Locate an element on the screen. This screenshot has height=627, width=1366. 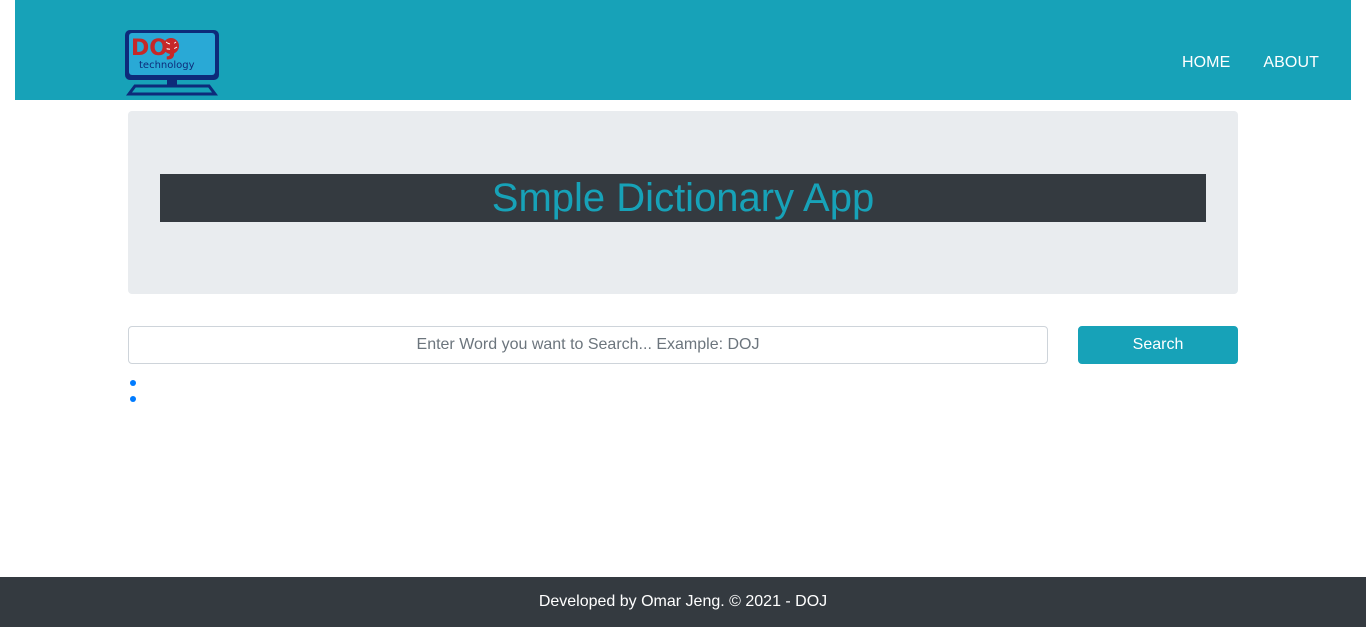
search-input is located at coordinates (588, 345).